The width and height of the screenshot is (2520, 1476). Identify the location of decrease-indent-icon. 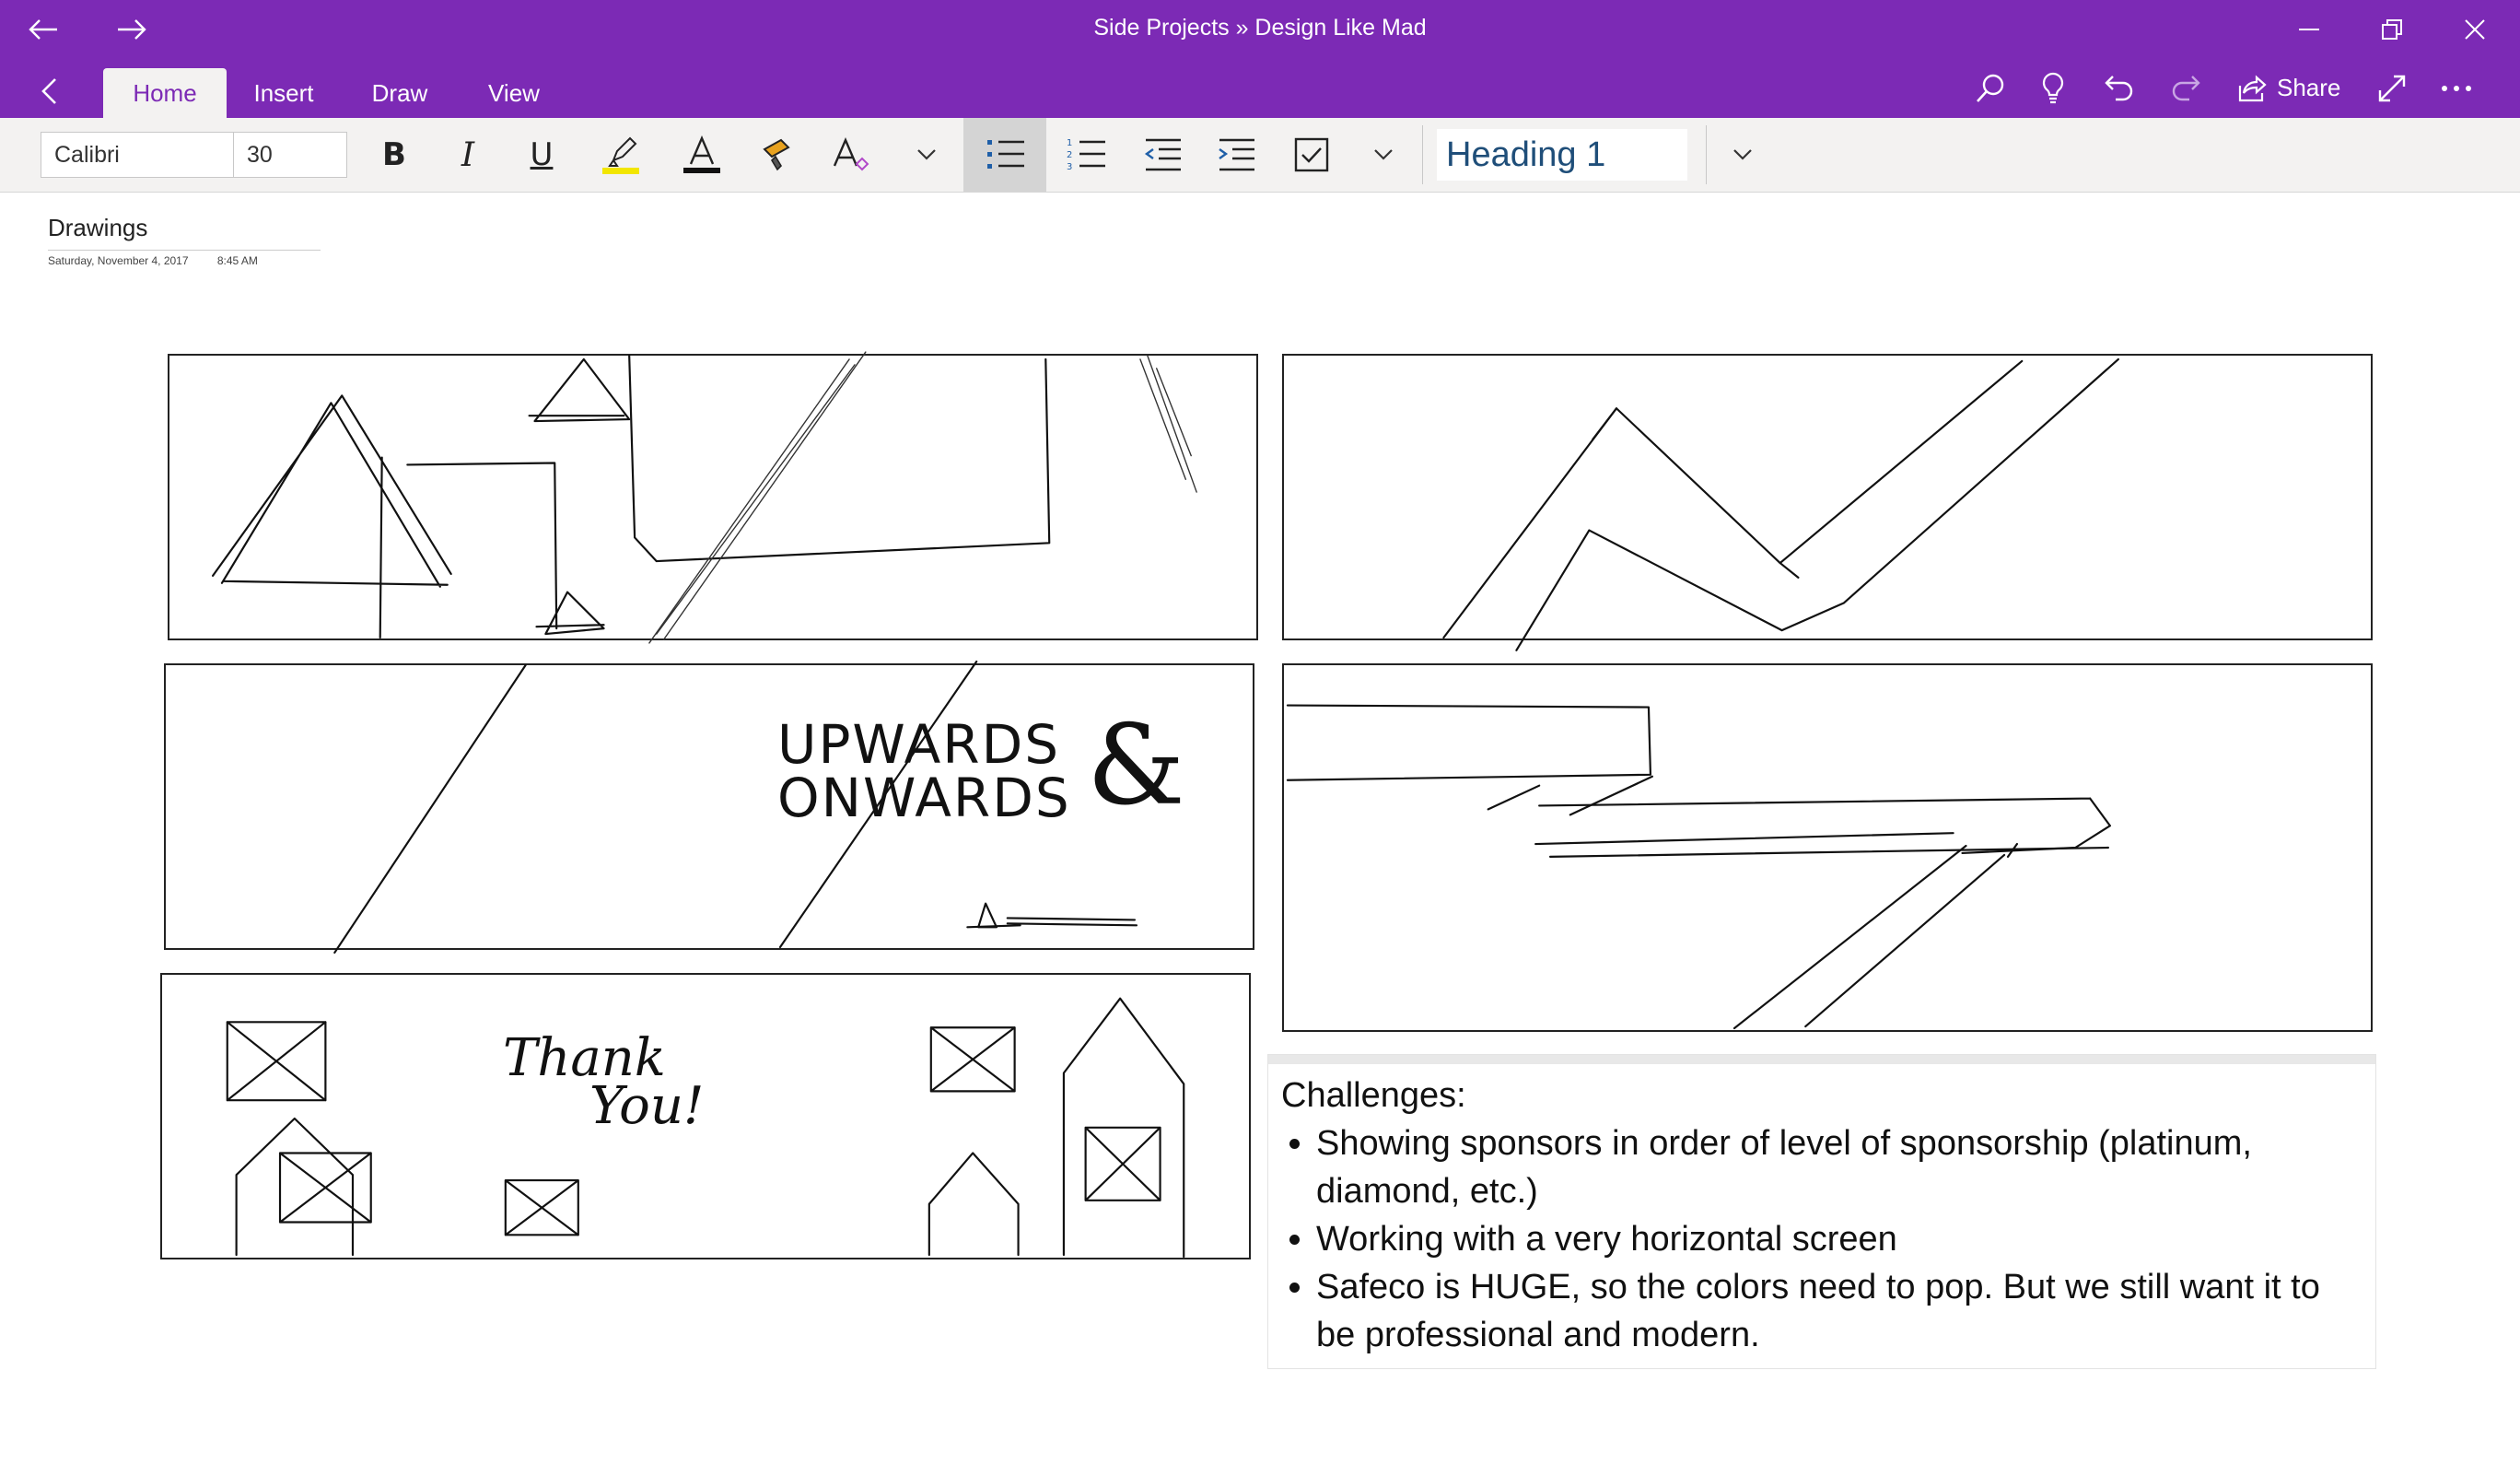
(1162, 154).